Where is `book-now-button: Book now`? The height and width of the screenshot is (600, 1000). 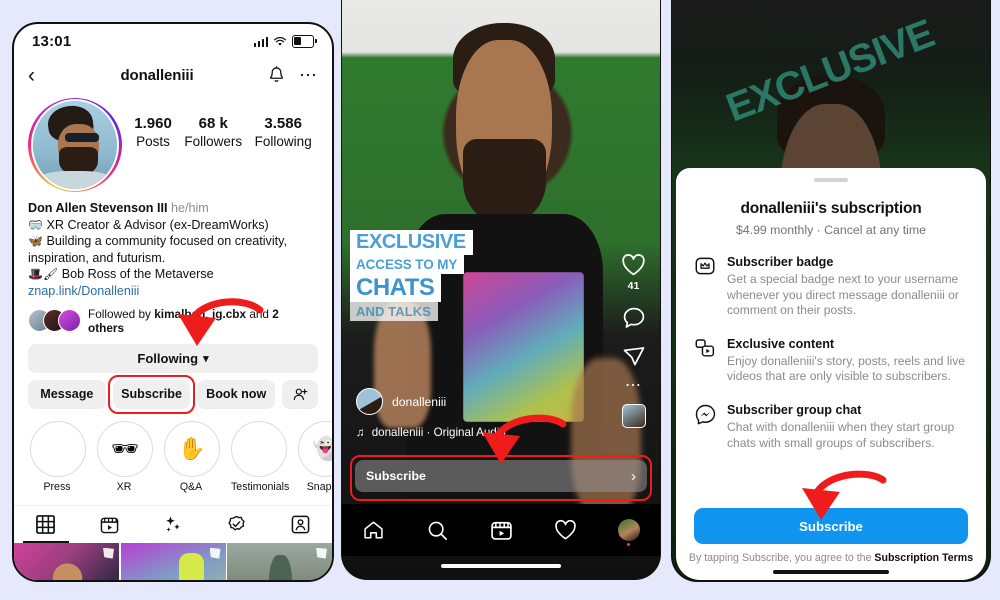 book-now-button: Book now is located at coordinates (236, 394).